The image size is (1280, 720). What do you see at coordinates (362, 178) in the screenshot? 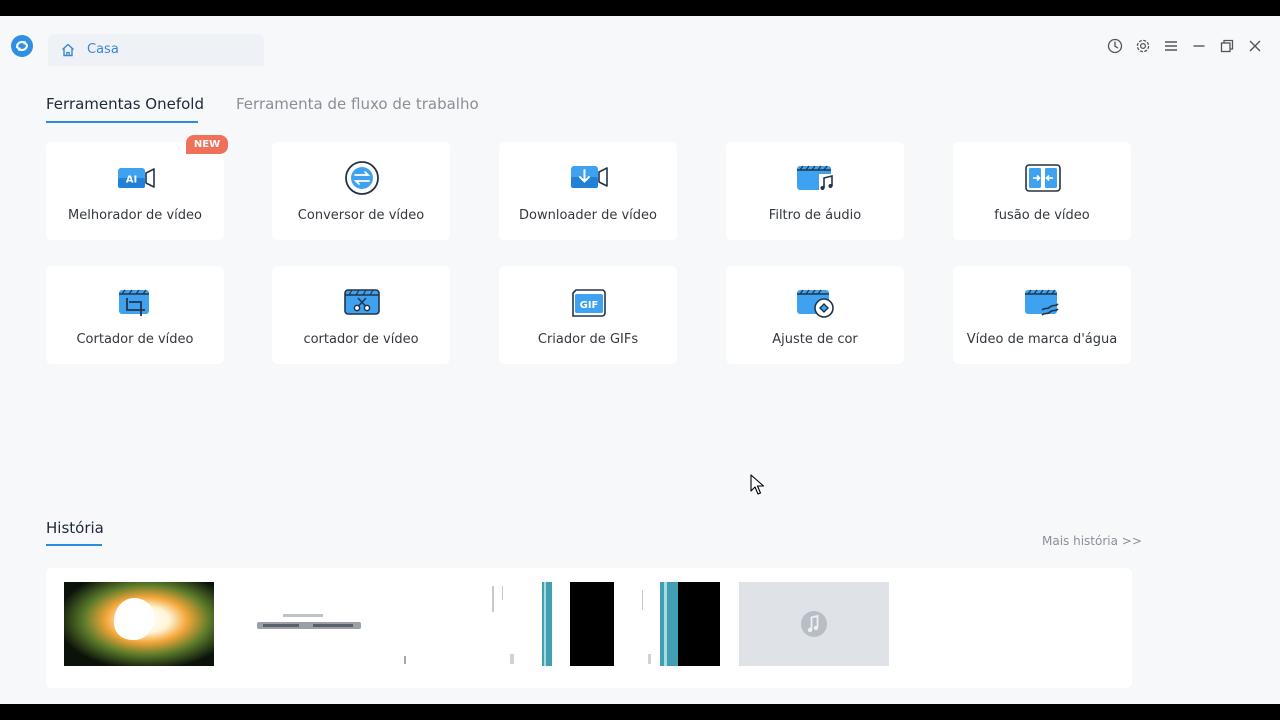
I see `convert-icon` at bounding box center [362, 178].